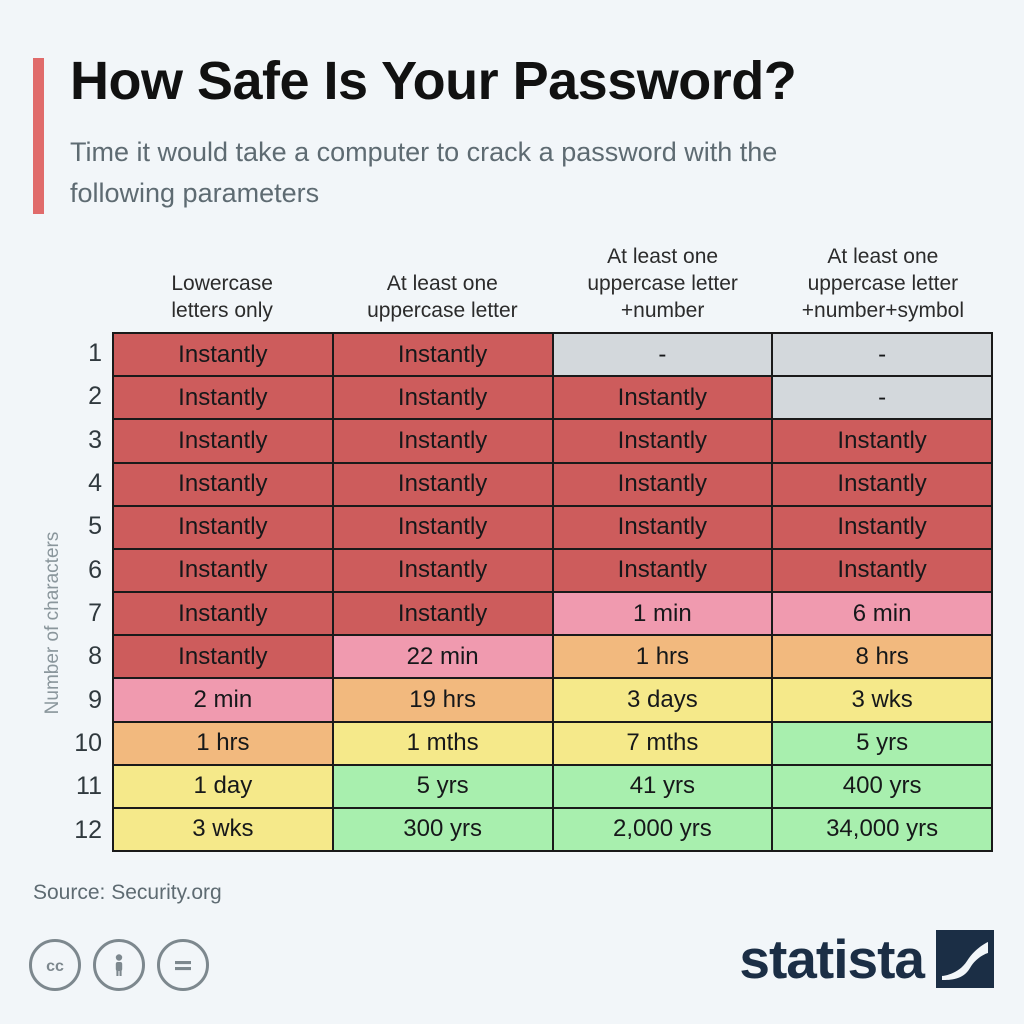 The height and width of the screenshot is (1024, 1024). Describe the element at coordinates (224, 829) in the screenshot. I see `cell-r12-c1: 3 wks` at that location.